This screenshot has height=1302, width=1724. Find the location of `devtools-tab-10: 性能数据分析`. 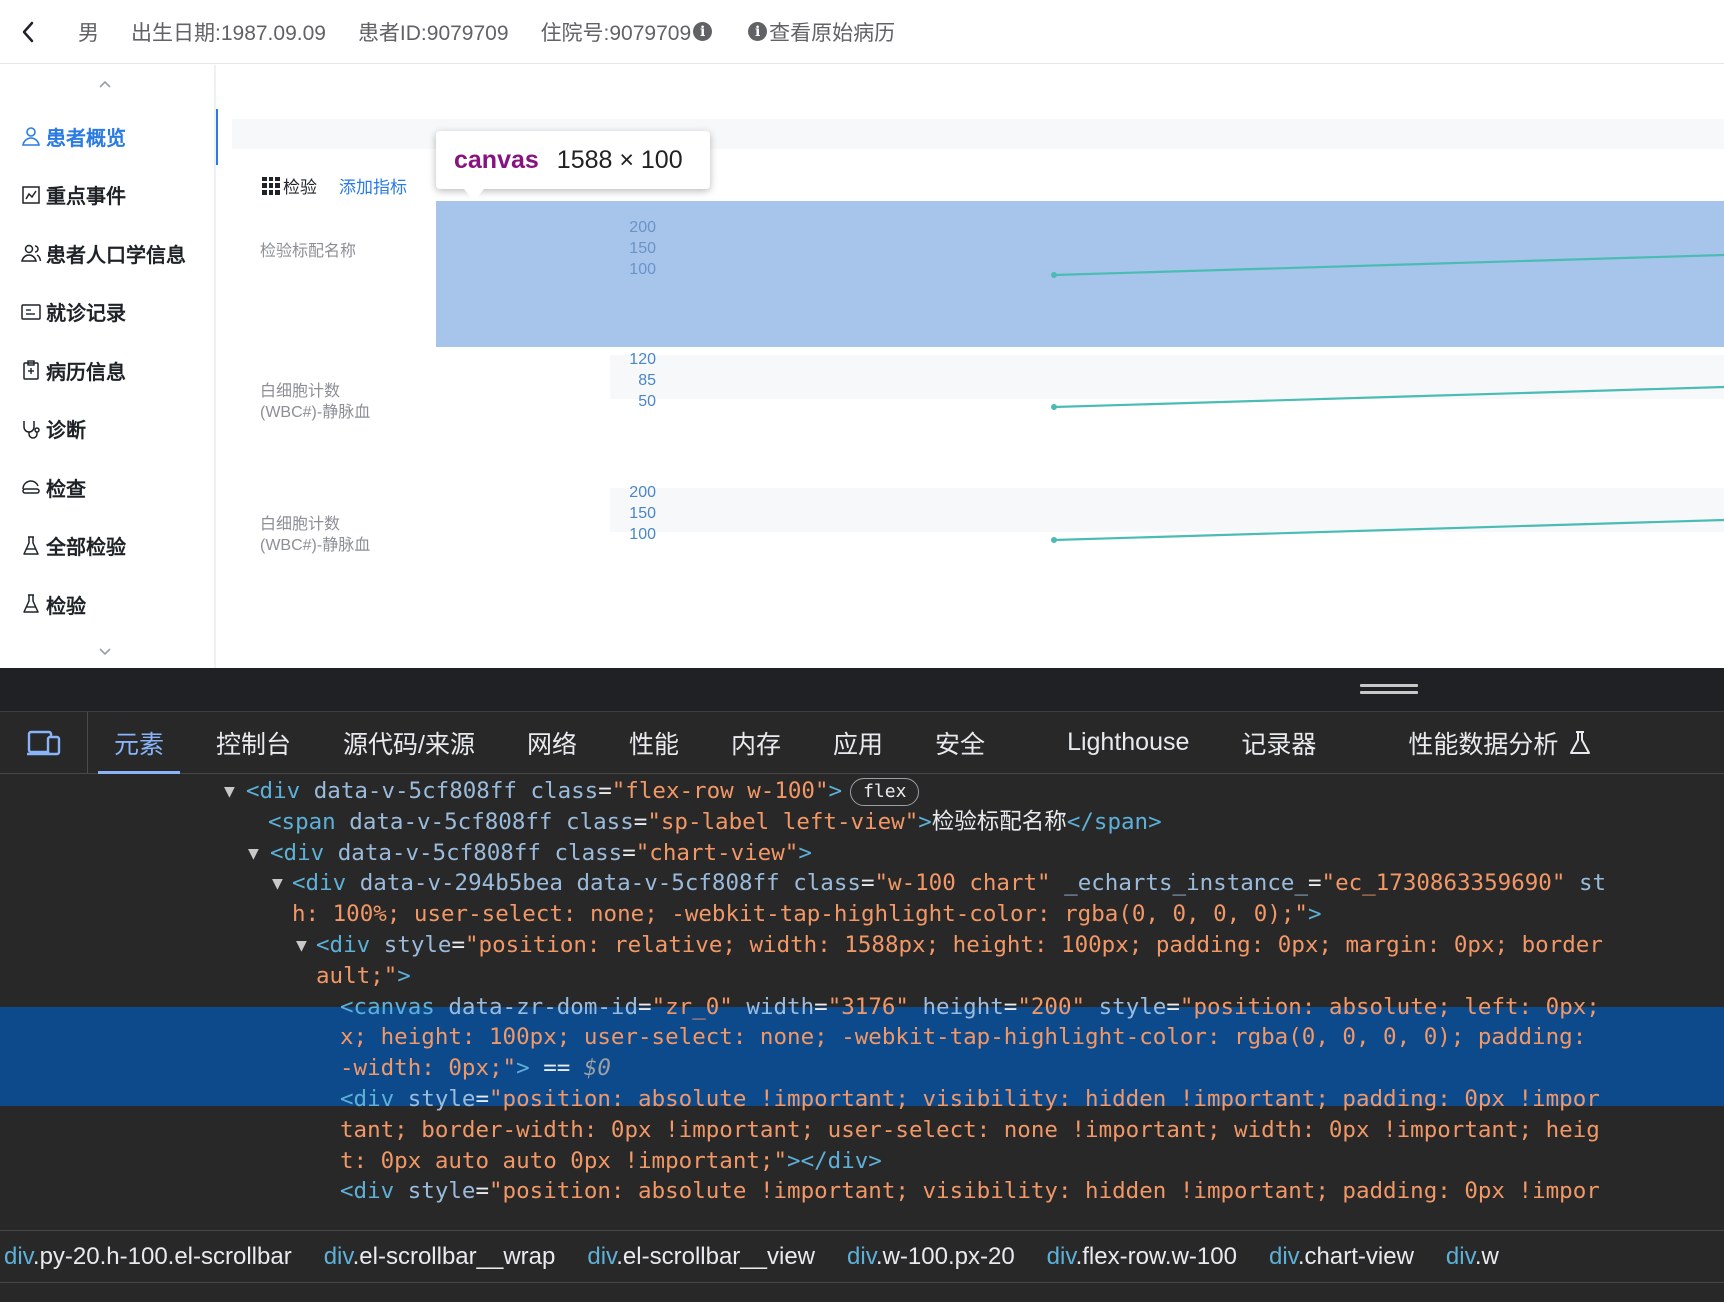

devtools-tab-10: 性能数据分析 is located at coordinates (1500, 743).